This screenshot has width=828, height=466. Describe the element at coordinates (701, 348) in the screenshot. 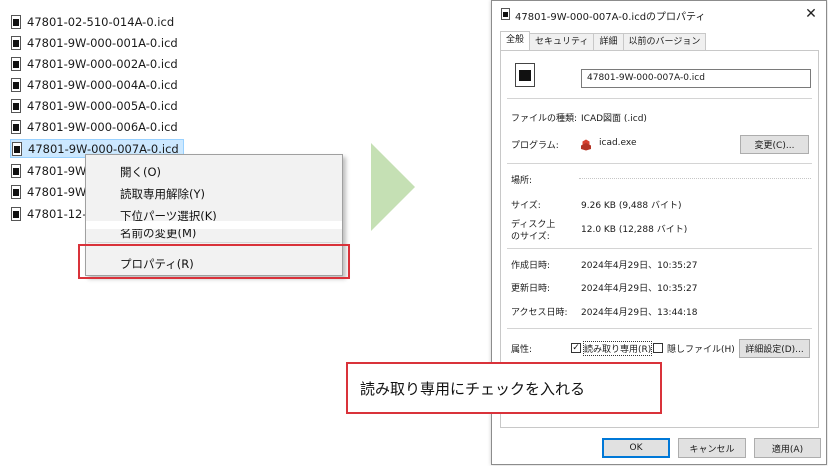

I see `hidden-label: 隠しファイル(H)` at that location.